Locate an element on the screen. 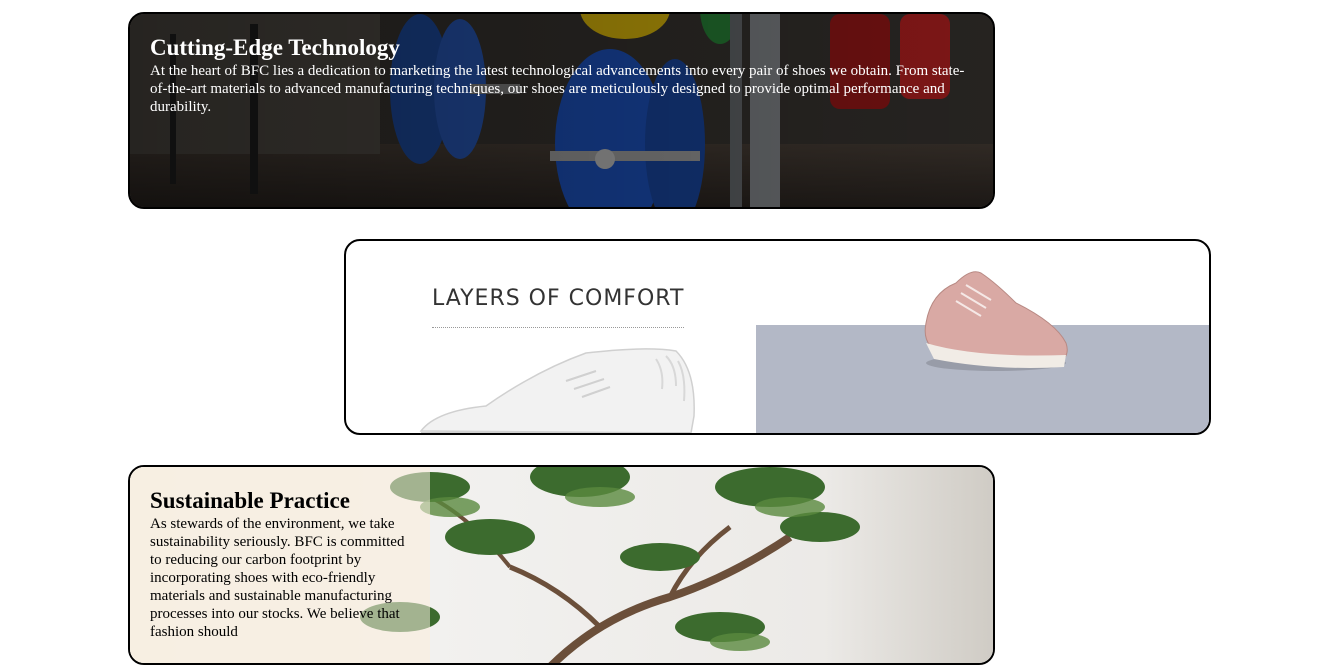 This screenshot has height=665, width=1331. white-shoe-image is located at coordinates (557, 390).